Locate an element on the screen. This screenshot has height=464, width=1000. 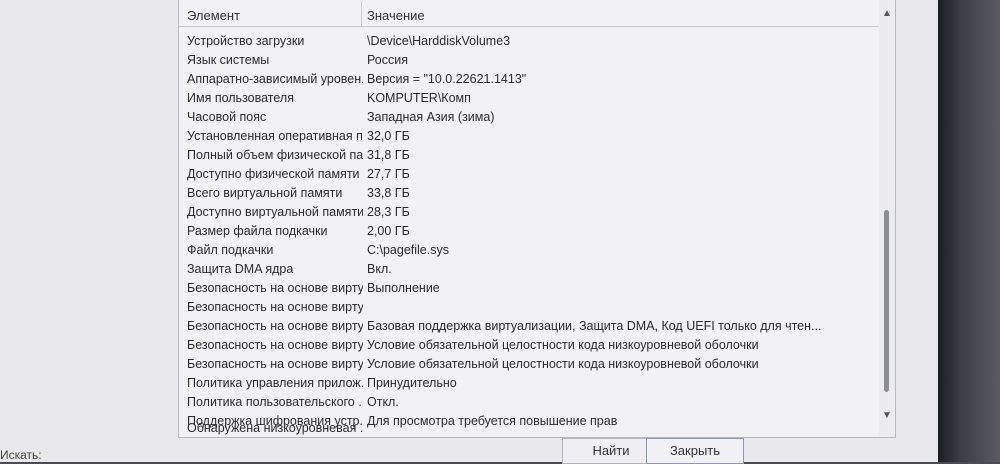
column-header-item: Элемент is located at coordinates (213, 15).